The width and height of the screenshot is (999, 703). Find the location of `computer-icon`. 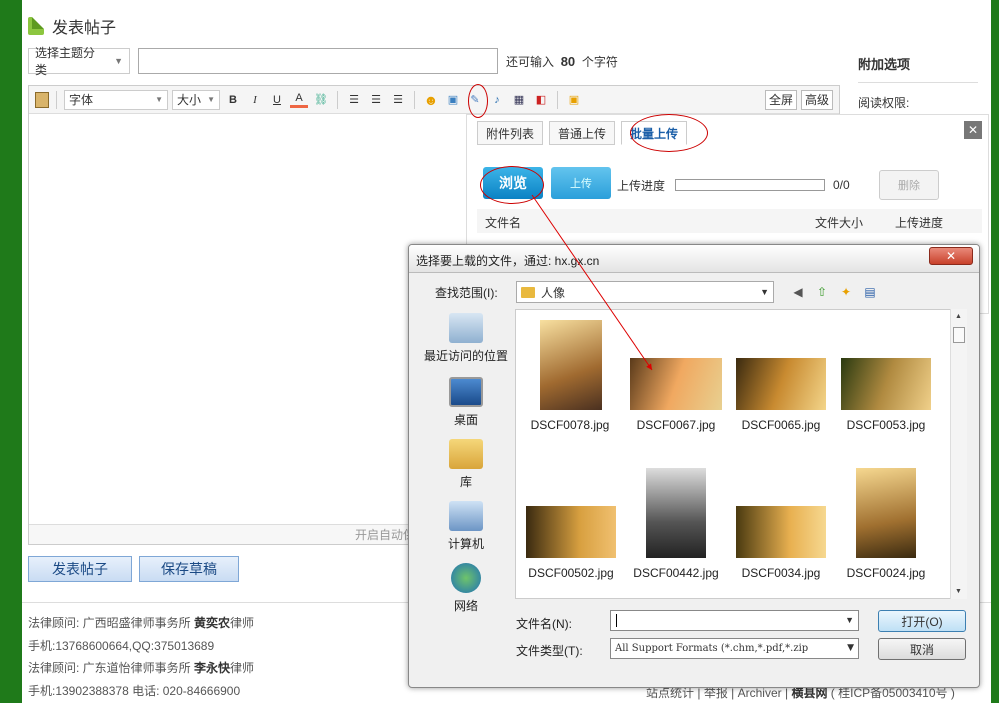

computer-icon is located at coordinates (466, 516).